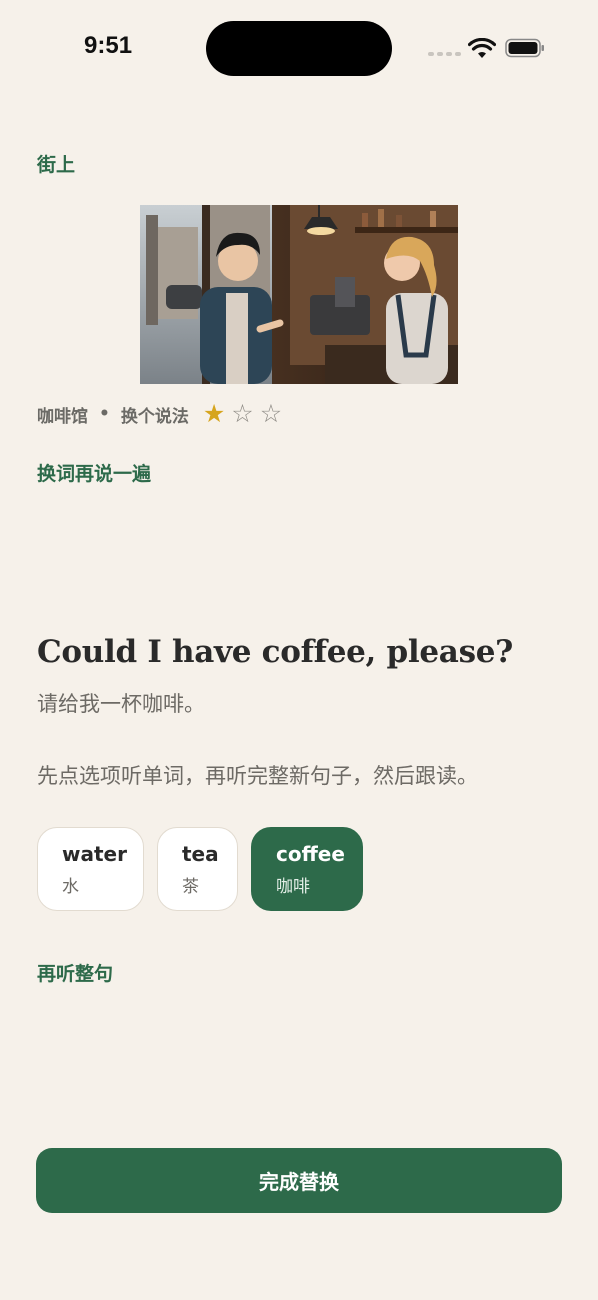  What do you see at coordinates (444, 54) in the screenshot?
I see `cellular-signal-icon` at bounding box center [444, 54].